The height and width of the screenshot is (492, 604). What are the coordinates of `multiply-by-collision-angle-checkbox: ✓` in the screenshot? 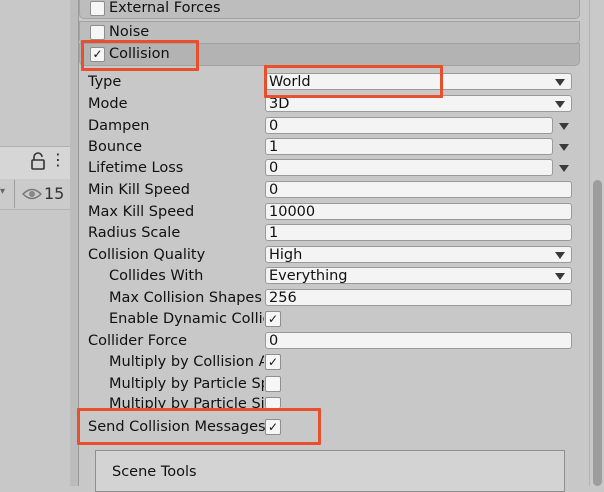 It's located at (273, 362).